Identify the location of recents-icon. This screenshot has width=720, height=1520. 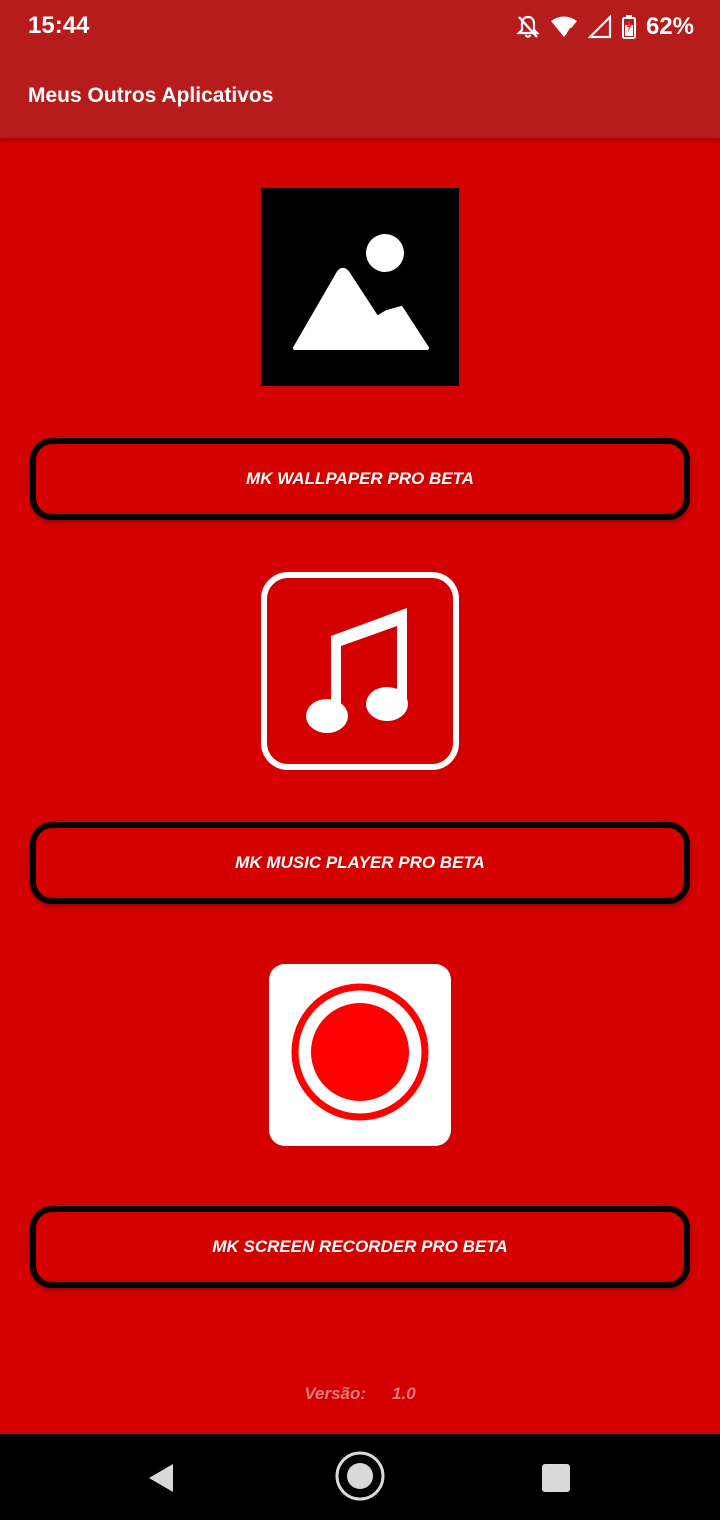
(556, 1478).